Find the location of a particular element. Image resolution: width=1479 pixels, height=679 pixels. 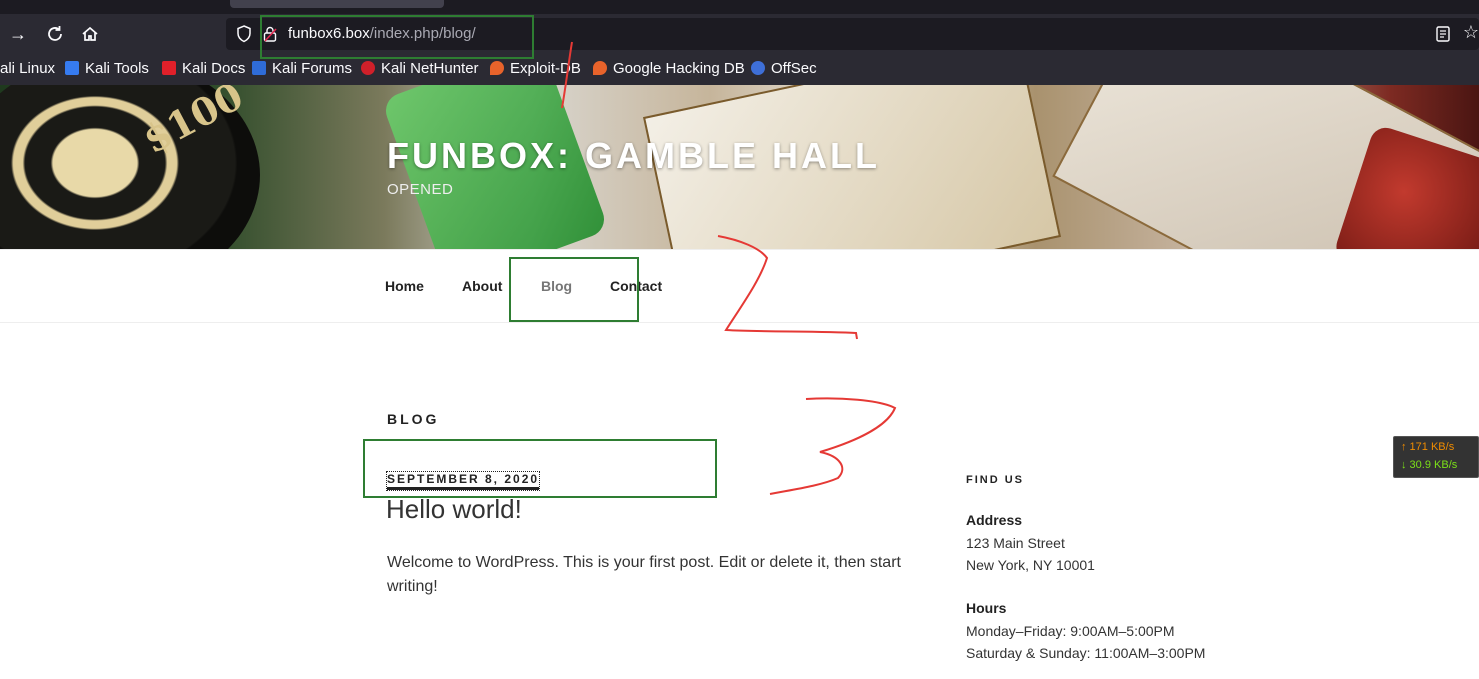

site-tagline: OPENED is located at coordinates (420, 189).